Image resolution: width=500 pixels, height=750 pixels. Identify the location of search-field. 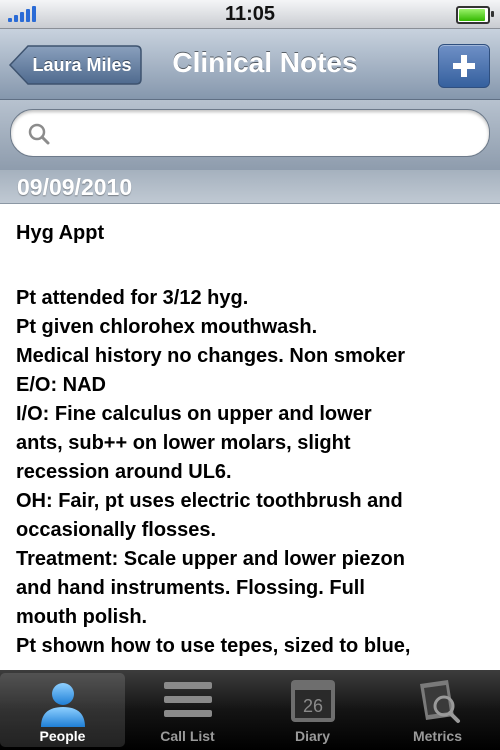
(250, 133).